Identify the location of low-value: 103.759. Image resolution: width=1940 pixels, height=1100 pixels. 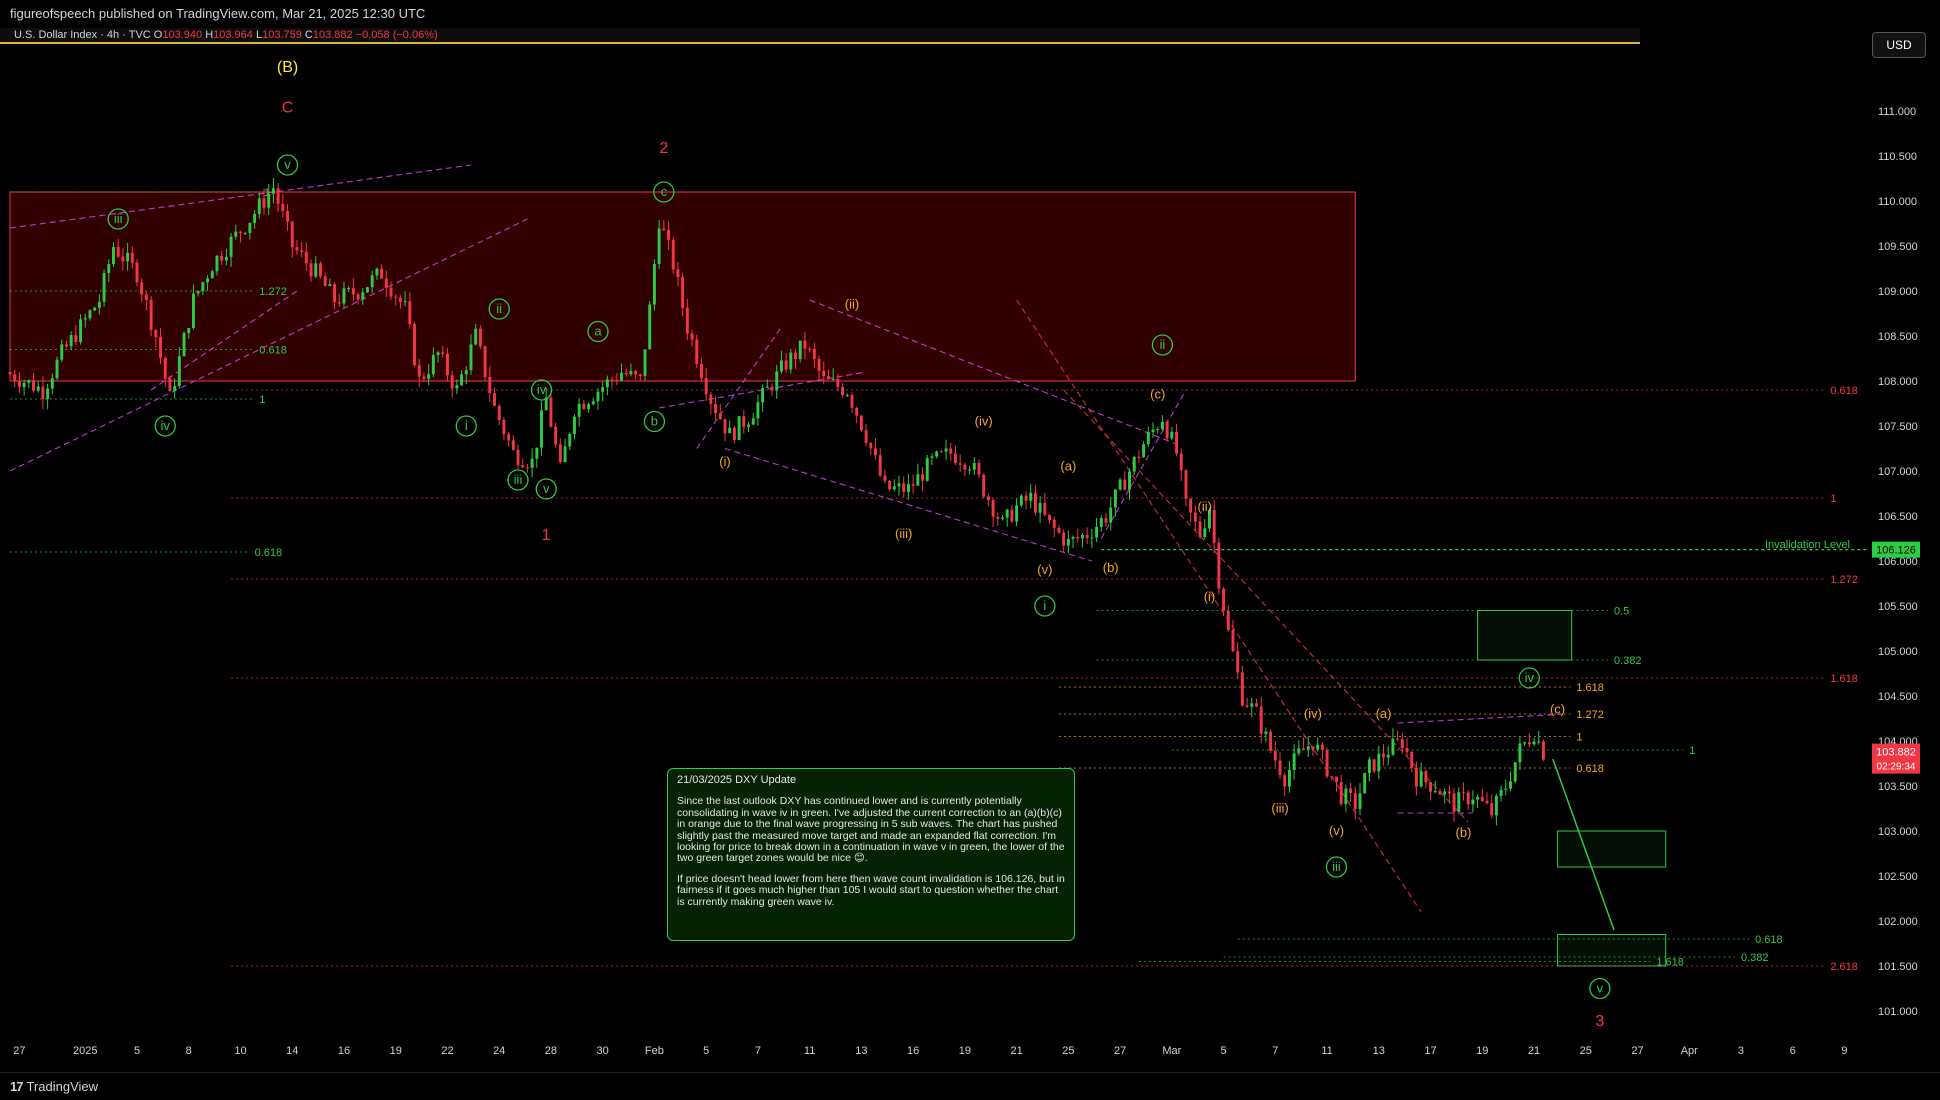
(282, 35).